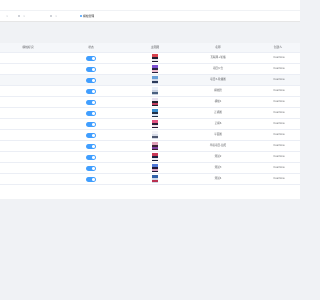  I want to click on tab-2: ×, so click(21, 16).